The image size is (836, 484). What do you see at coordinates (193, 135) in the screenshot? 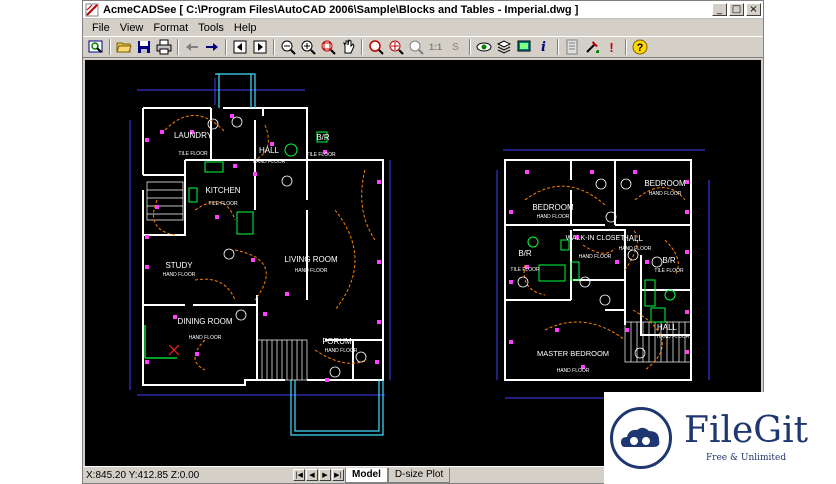
I see `room-label-laundry: LAUNDRY` at bounding box center [193, 135].